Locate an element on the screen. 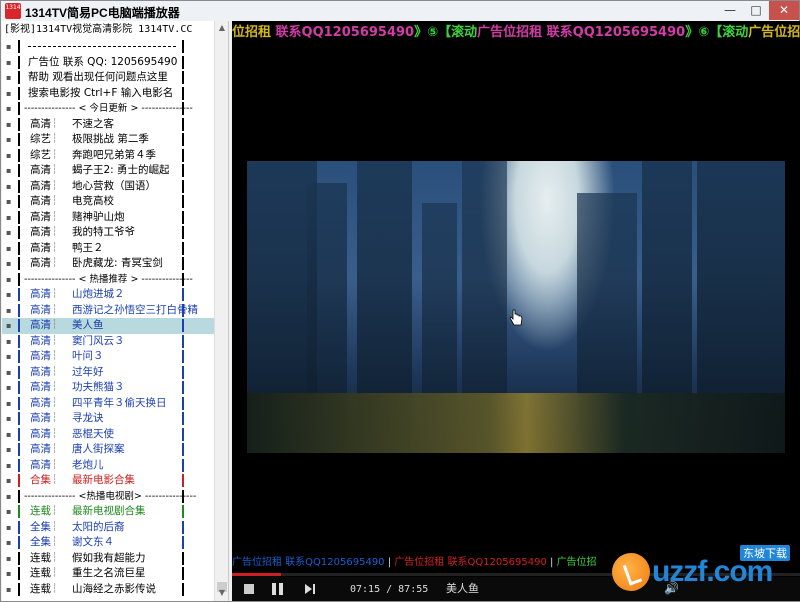 The image size is (800, 602). list-item: ▪ 高清 ┆ 恶棍天使 is located at coordinates (108, 435).